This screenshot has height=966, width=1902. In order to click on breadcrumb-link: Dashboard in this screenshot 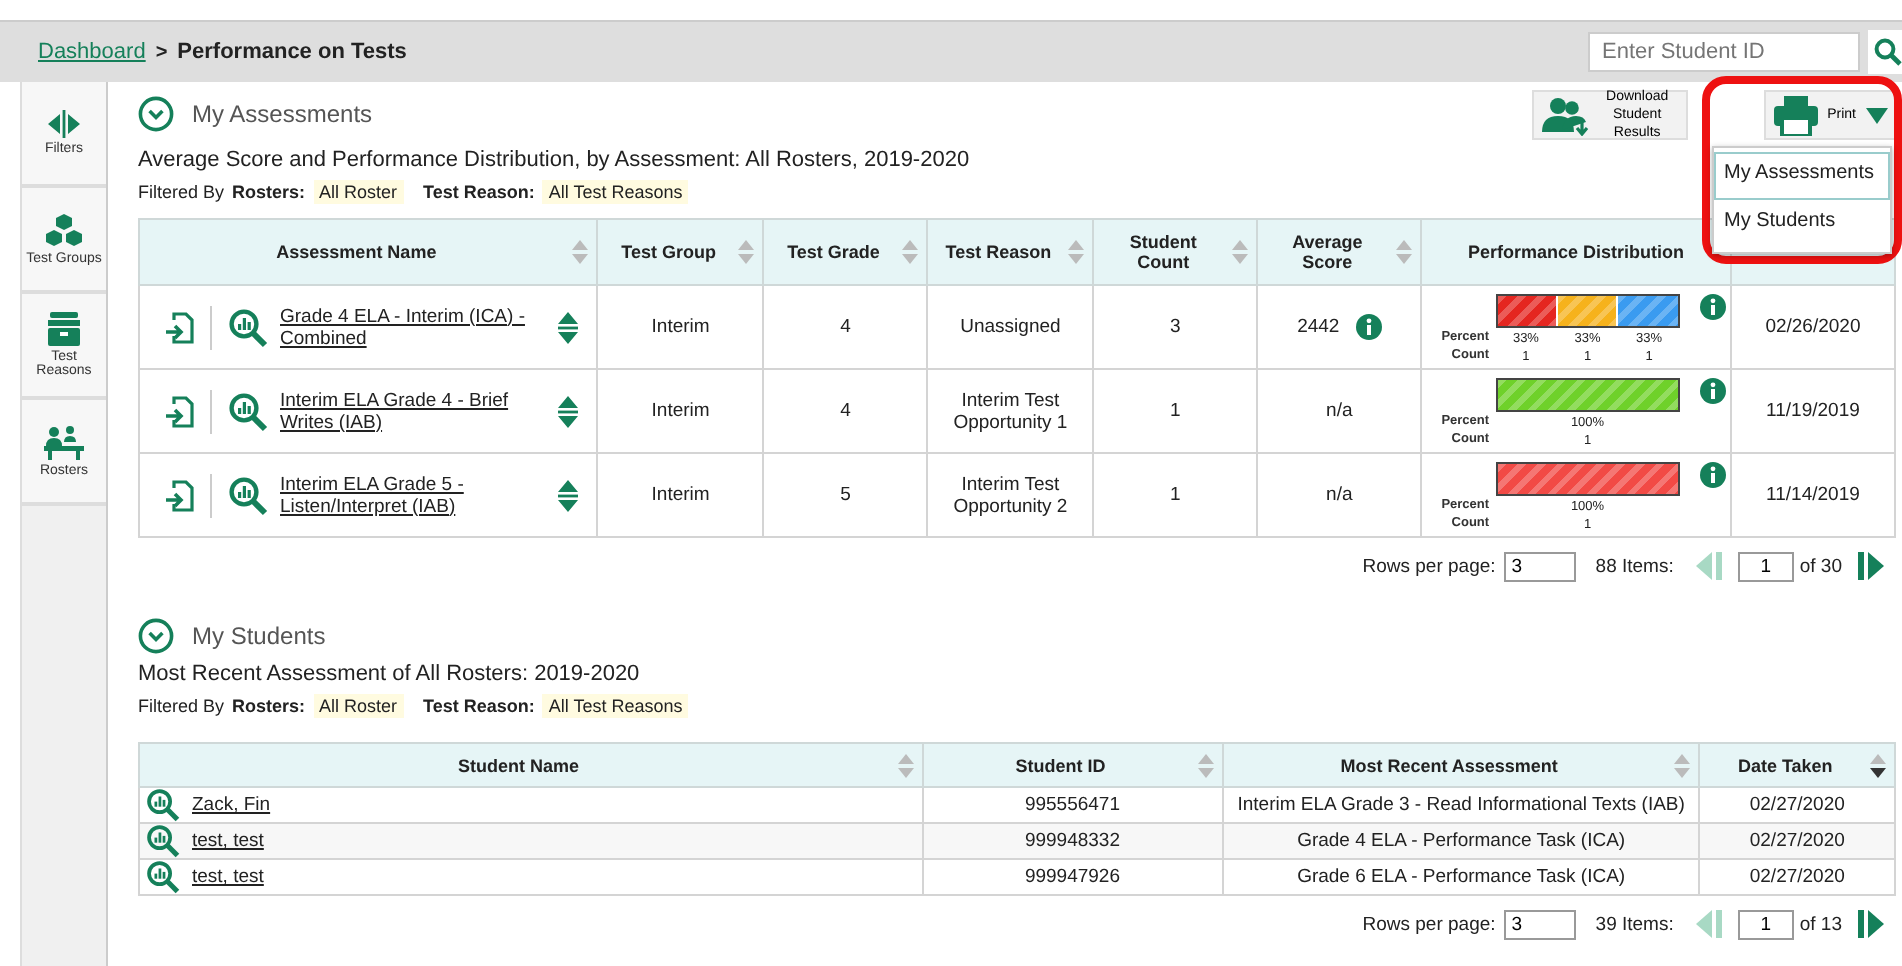, I will do `click(92, 52)`.